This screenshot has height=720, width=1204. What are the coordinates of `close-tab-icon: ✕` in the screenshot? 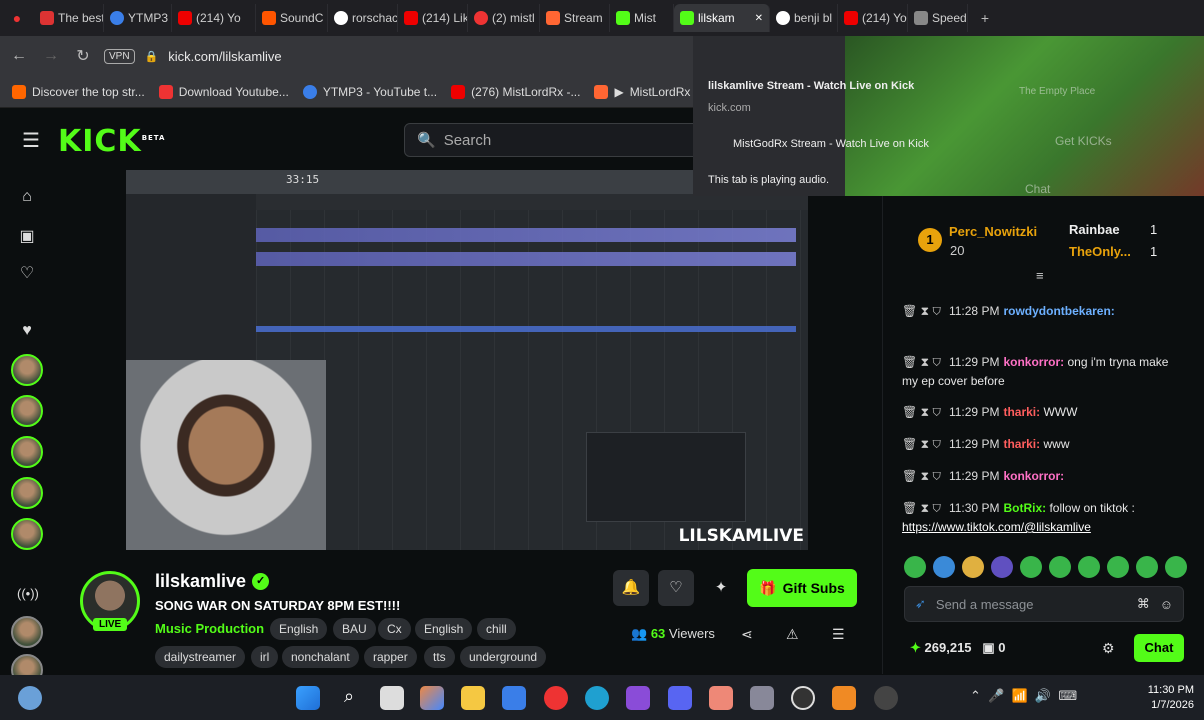 It's located at (759, 18).